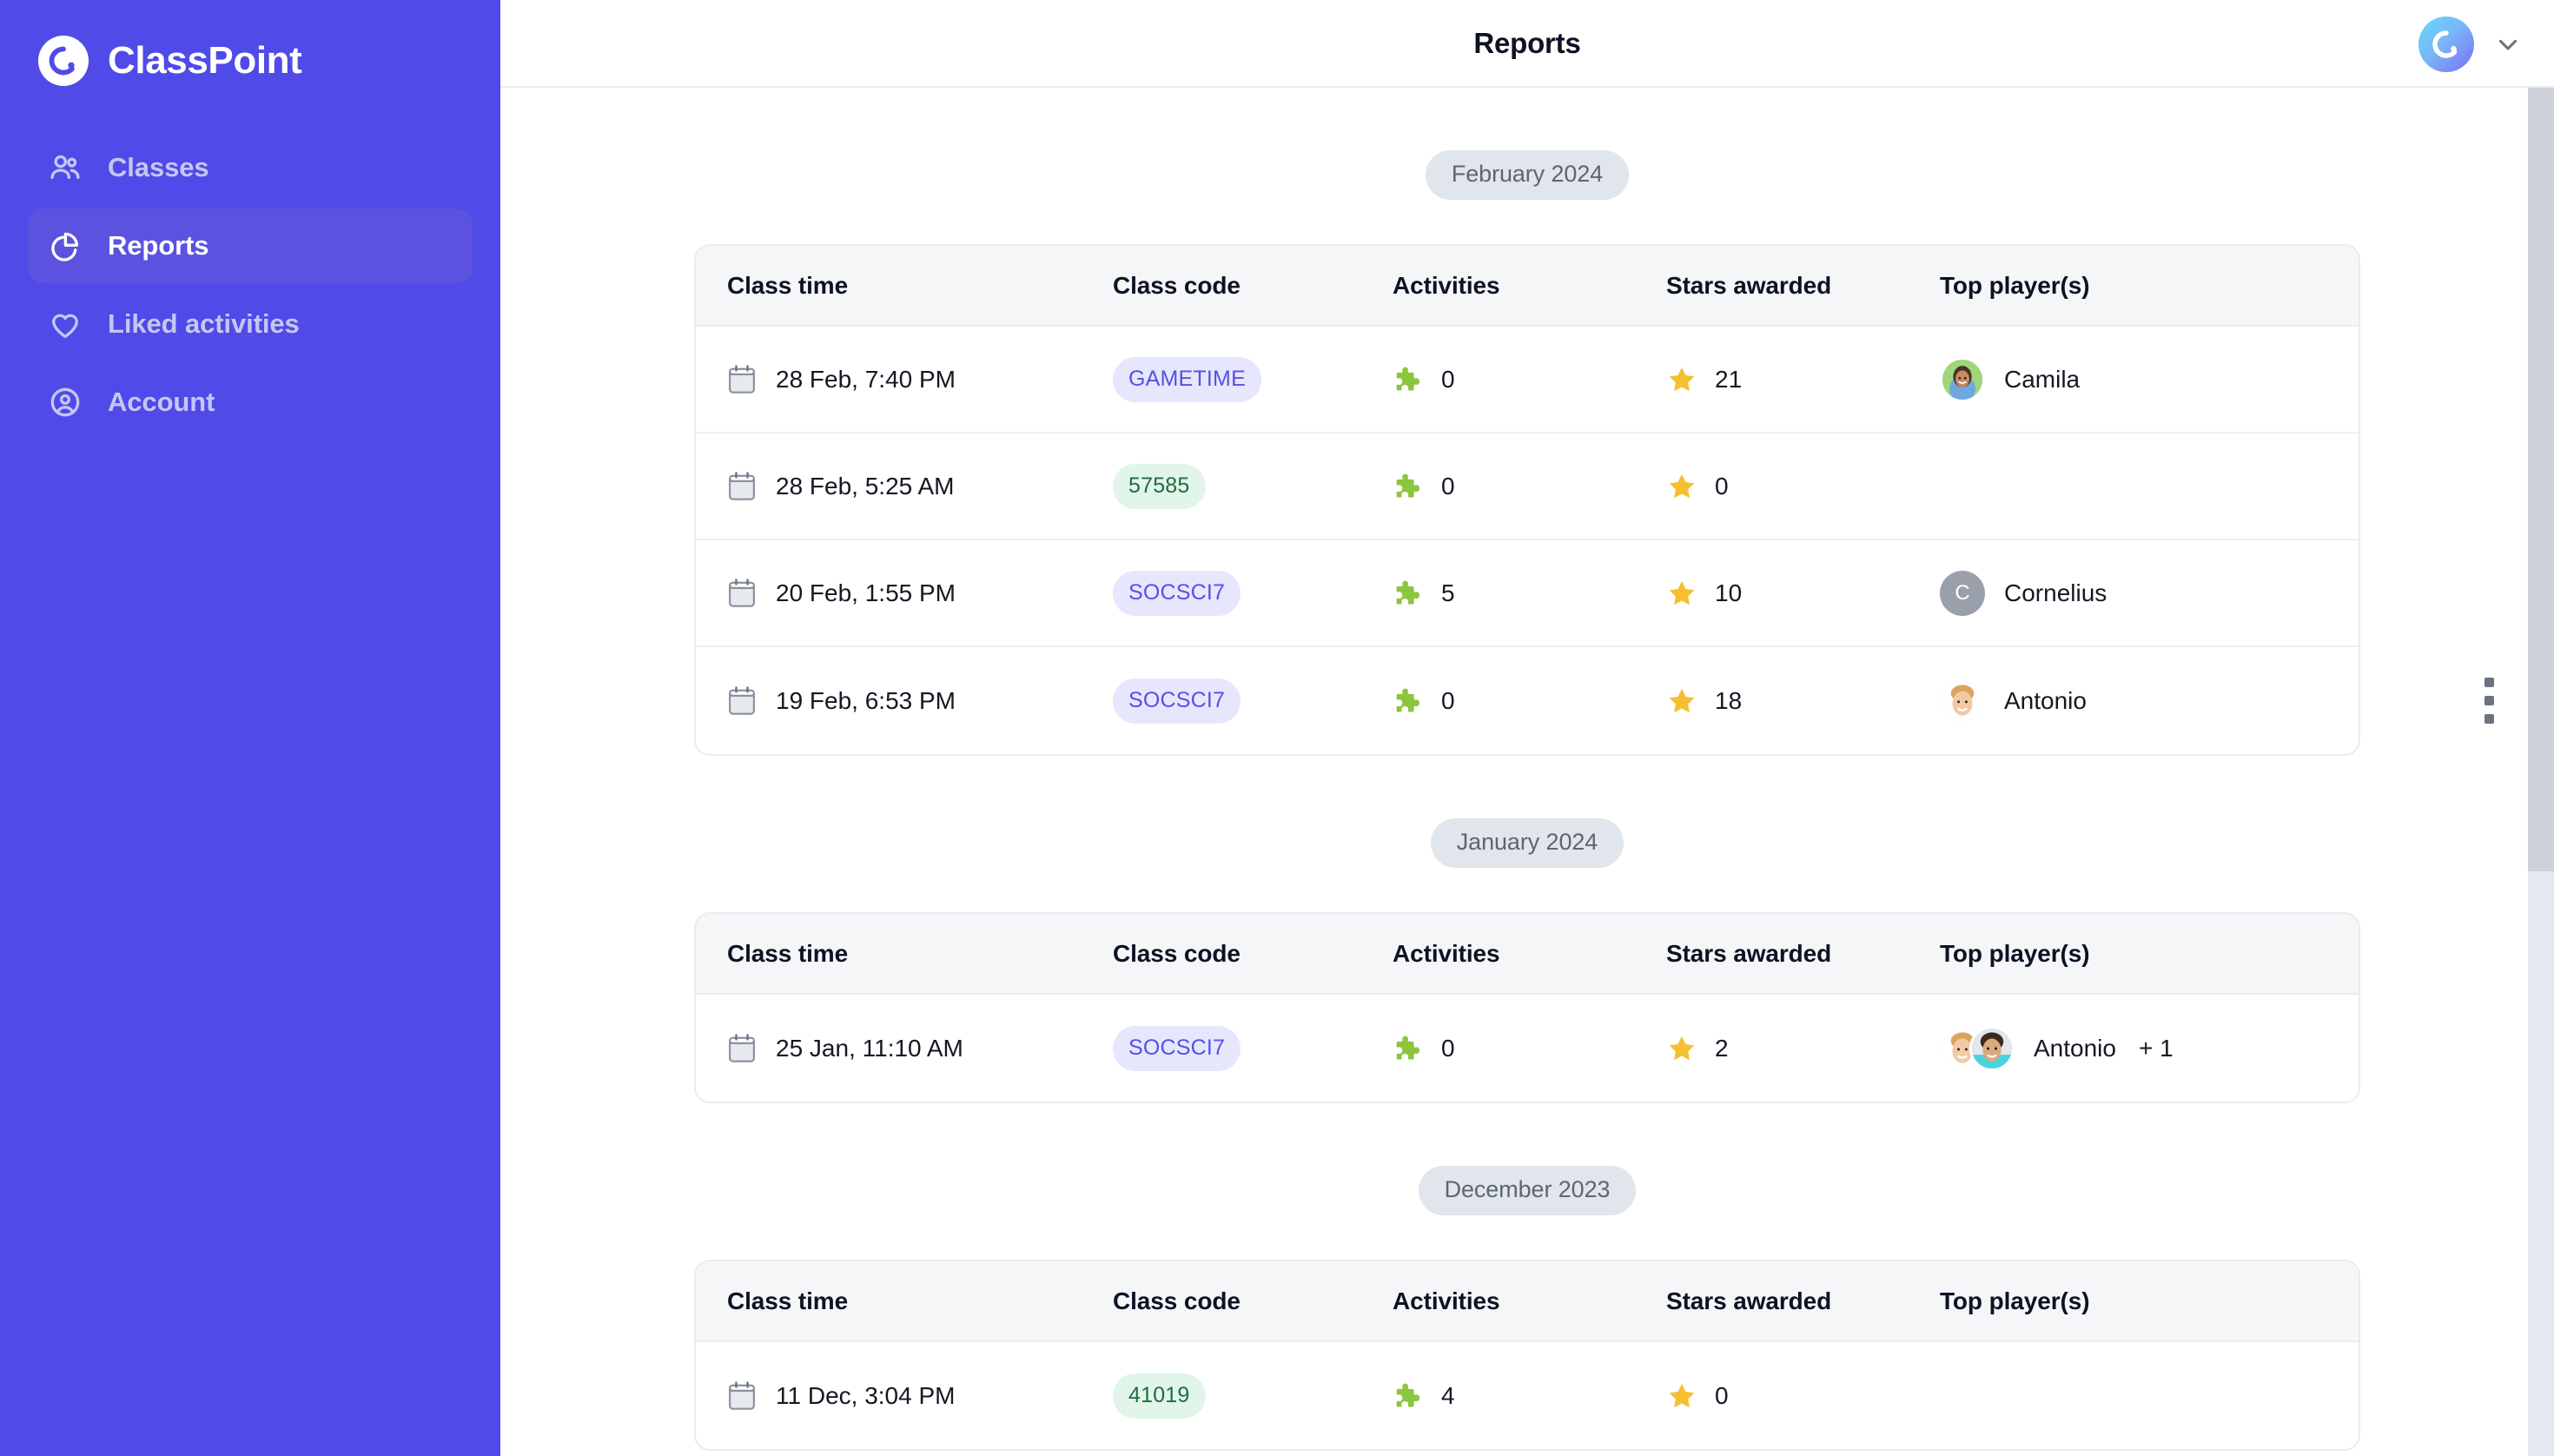 The height and width of the screenshot is (1456, 2554). Describe the element at coordinates (866, 700) in the screenshot. I see `class-time-text: 19 Feb, 6:53 PM` at that location.